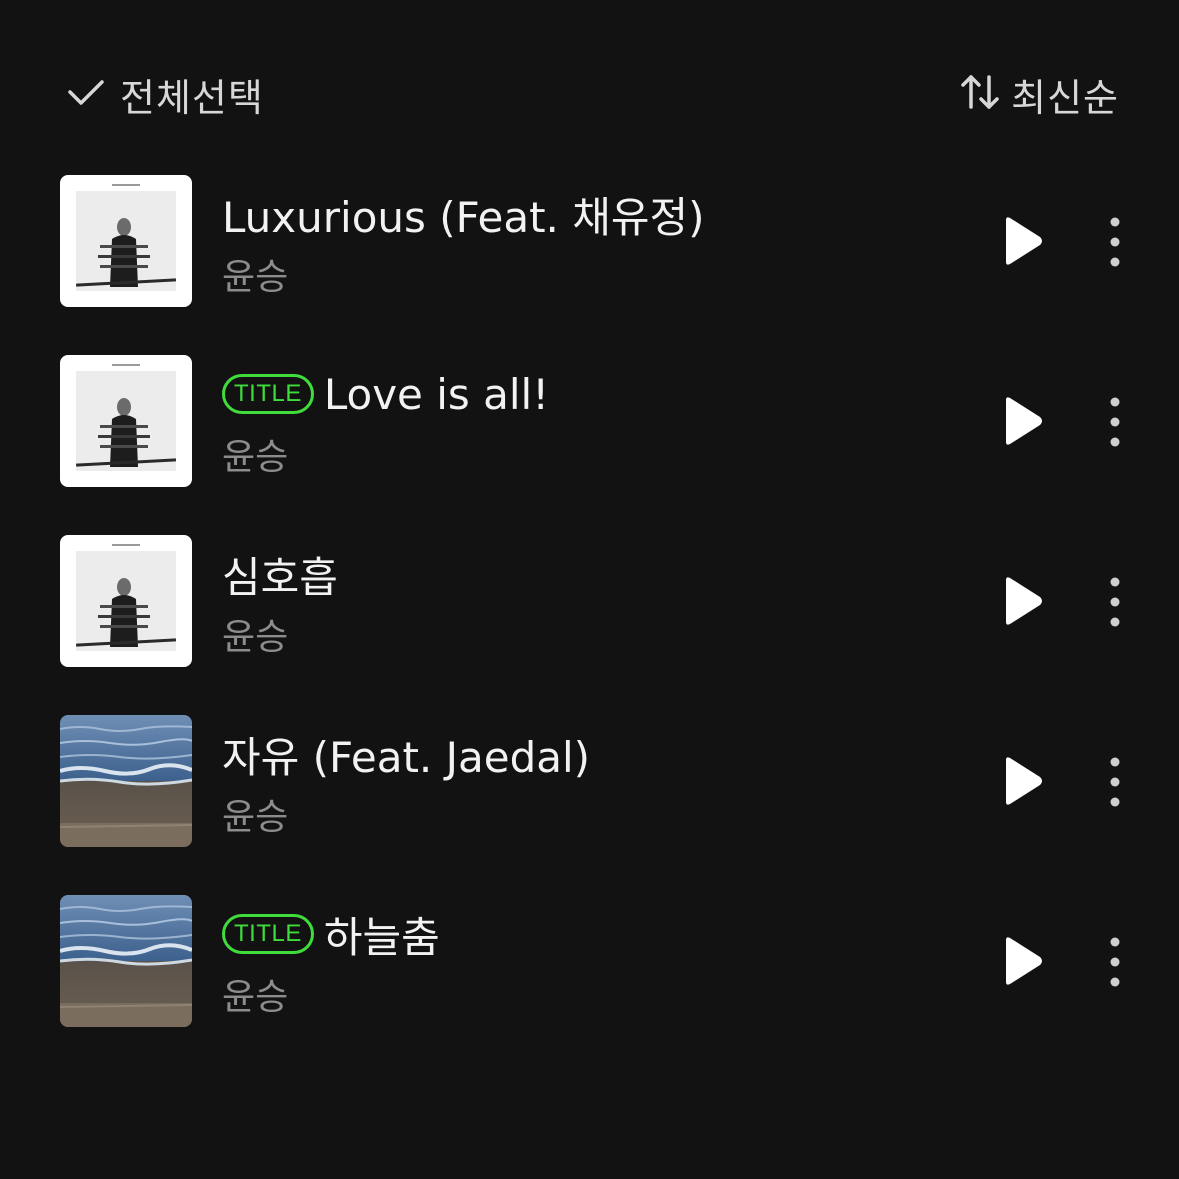 Image resolution: width=1179 pixels, height=1179 pixels. I want to click on track-title: 심호흡, so click(280, 574).